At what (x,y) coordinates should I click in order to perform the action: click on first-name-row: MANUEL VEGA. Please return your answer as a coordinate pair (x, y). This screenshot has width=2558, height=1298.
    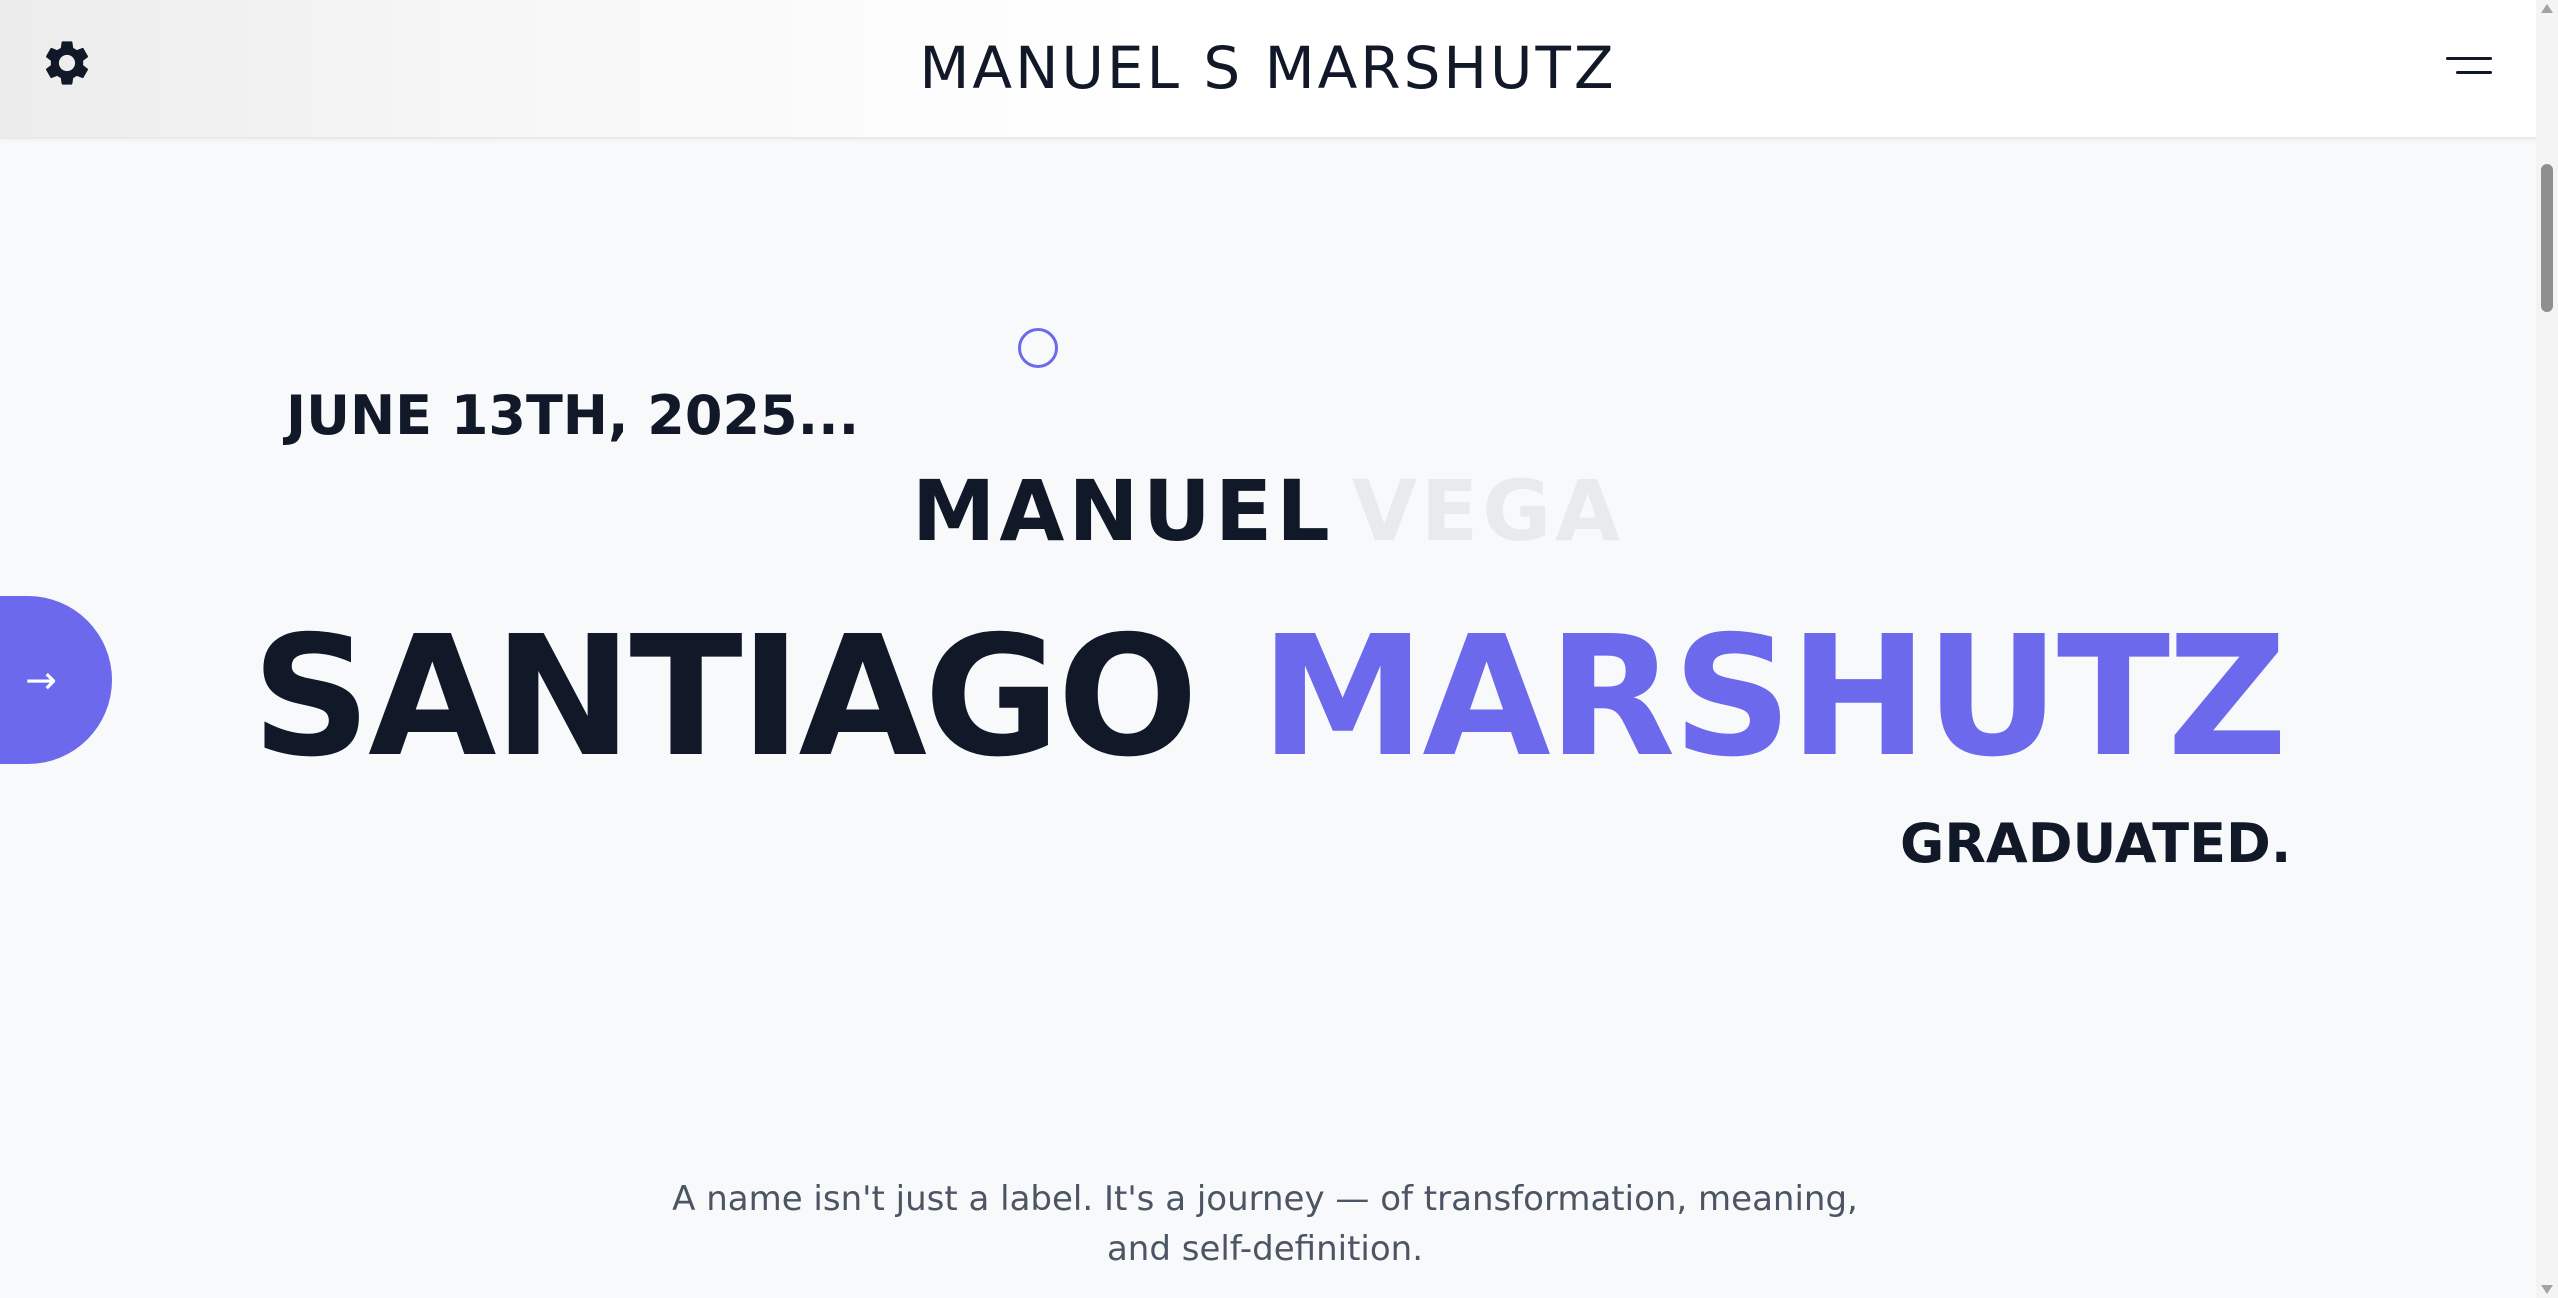
    Looking at the image, I should click on (1268, 511).